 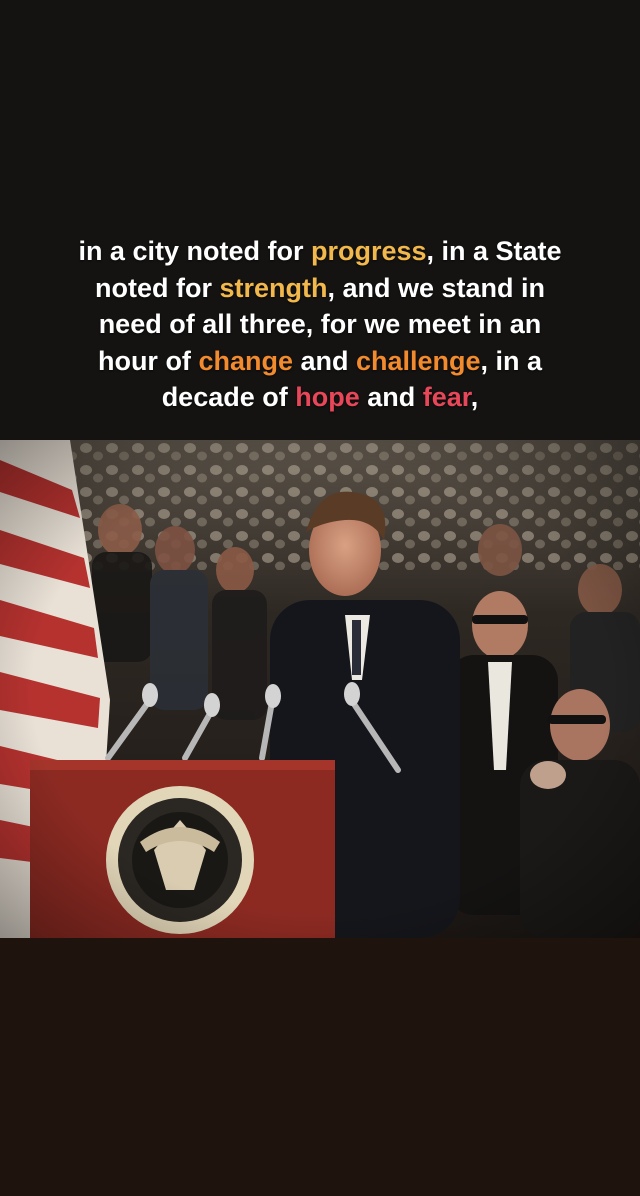 I want to click on caption-text: in a city noted for, so click(x=194, y=251).